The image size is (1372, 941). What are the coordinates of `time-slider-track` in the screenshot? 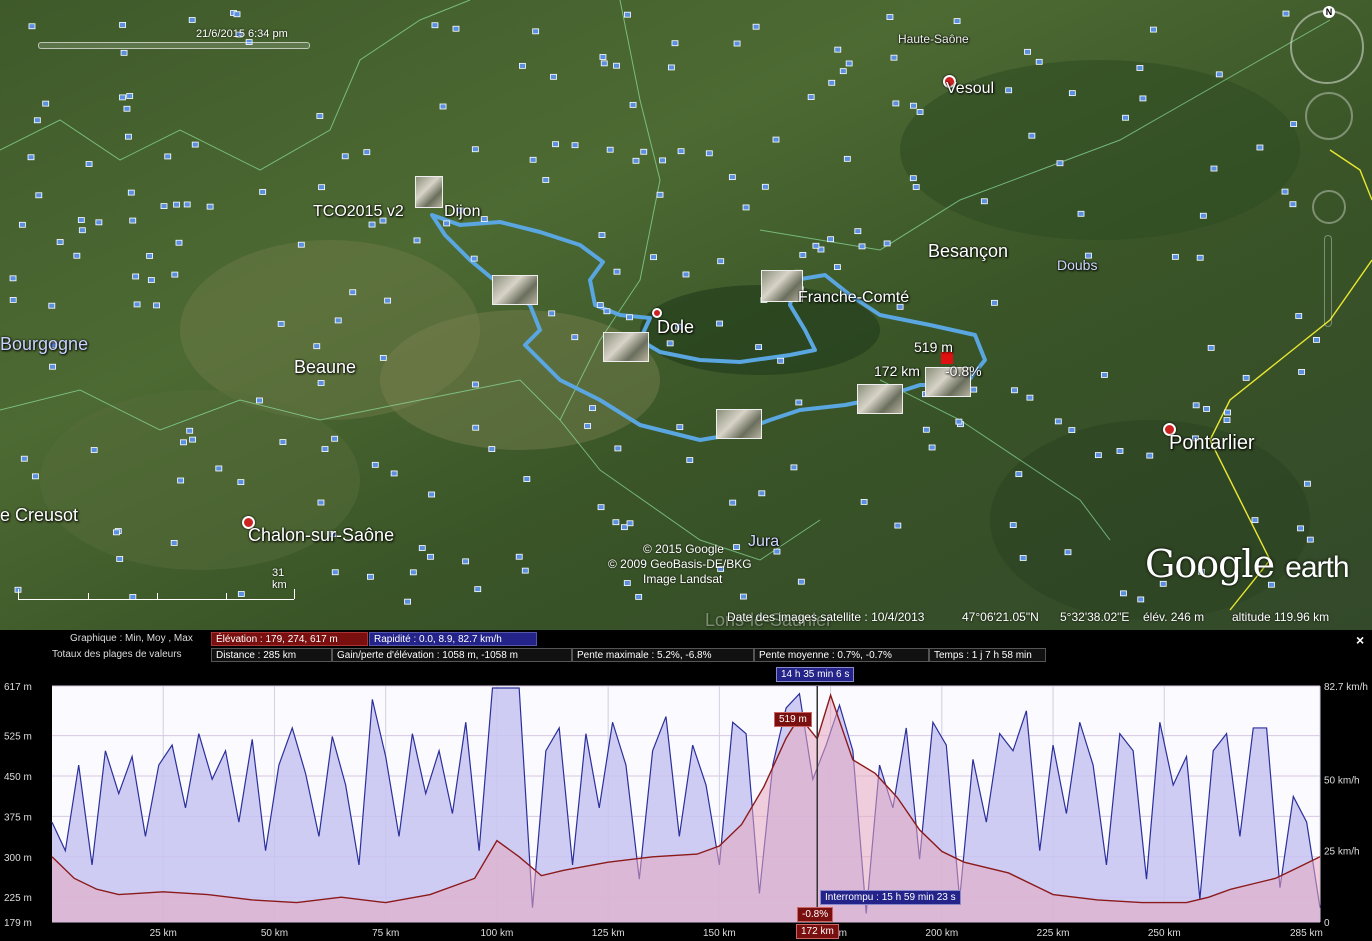 It's located at (174, 45).